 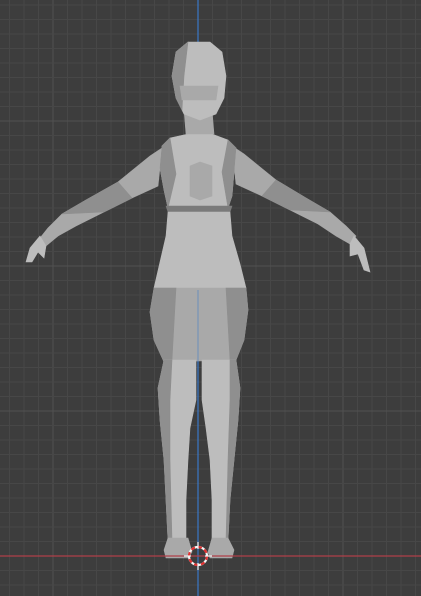 I want to click on shoulder-blades, so click(x=201, y=181).